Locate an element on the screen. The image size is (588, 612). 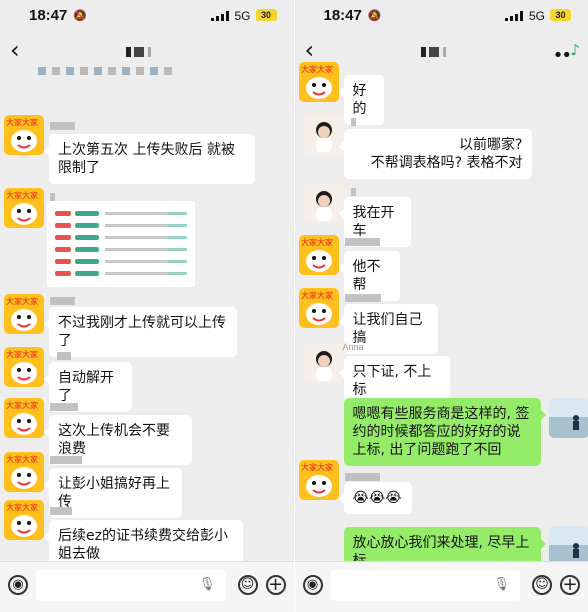
message-bubble: 不过我刚才上传就可以上传了 is located at coordinates (140, 332).